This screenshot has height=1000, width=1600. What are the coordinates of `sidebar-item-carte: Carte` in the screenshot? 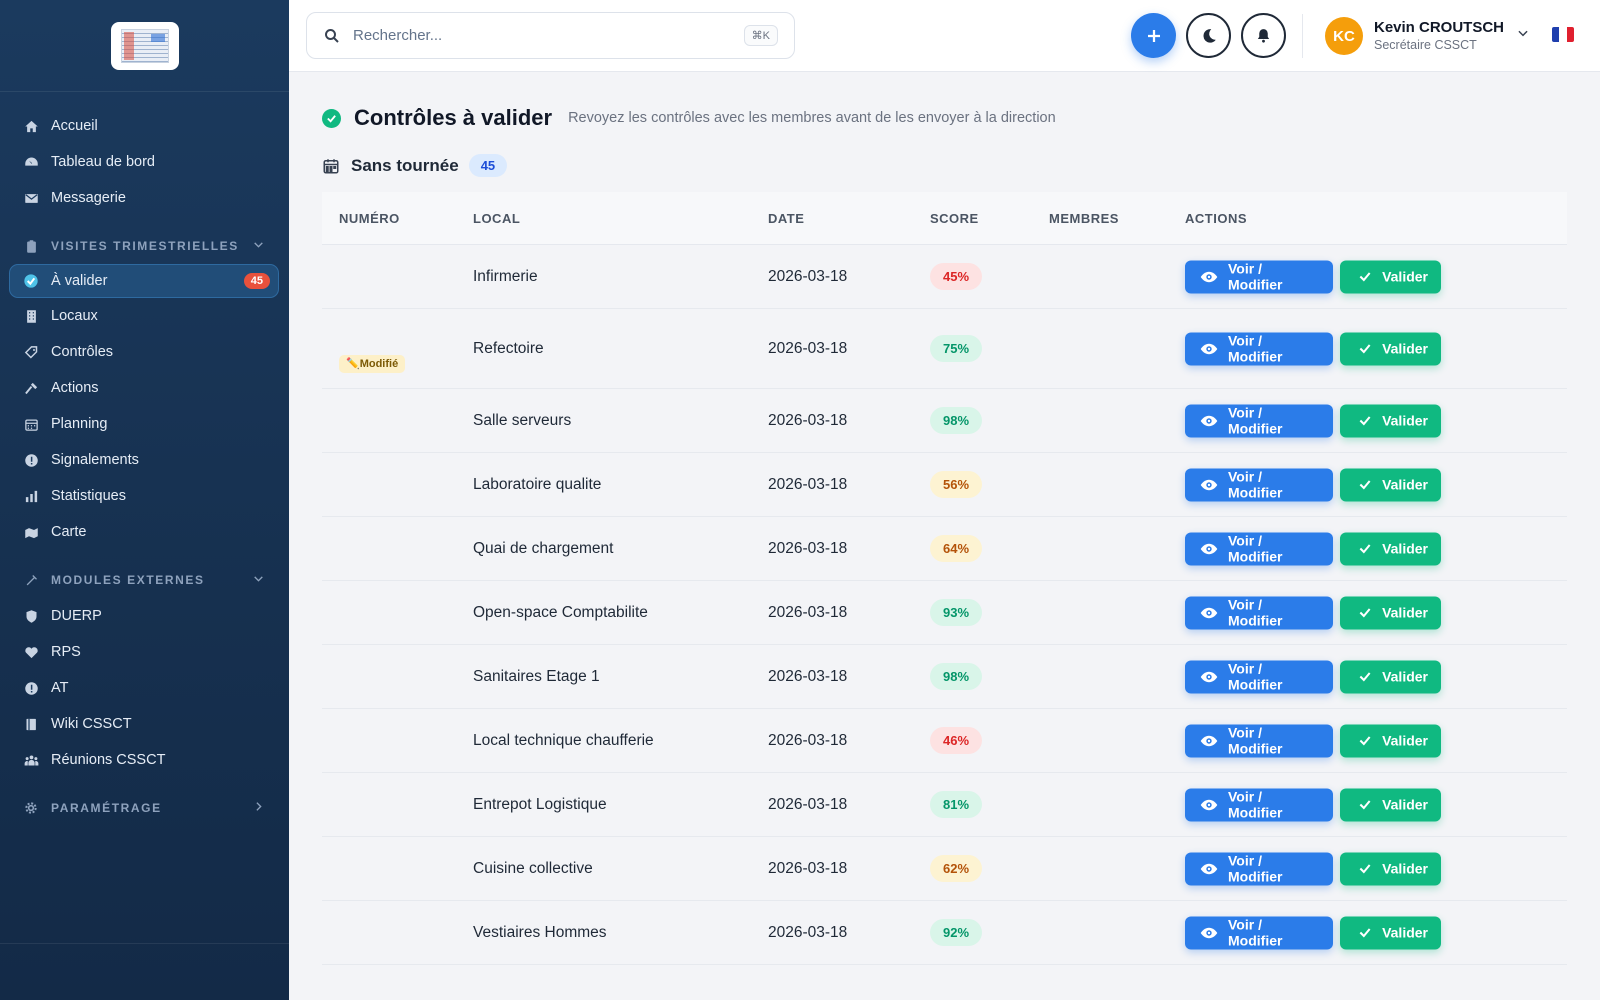 It's located at (144, 532).